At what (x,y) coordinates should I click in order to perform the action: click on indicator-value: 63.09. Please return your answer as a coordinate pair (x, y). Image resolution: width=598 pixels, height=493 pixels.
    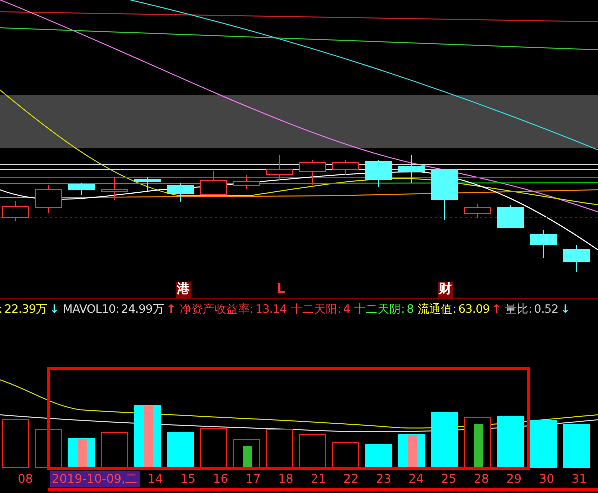
    Looking at the image, I should click on (474, 309).